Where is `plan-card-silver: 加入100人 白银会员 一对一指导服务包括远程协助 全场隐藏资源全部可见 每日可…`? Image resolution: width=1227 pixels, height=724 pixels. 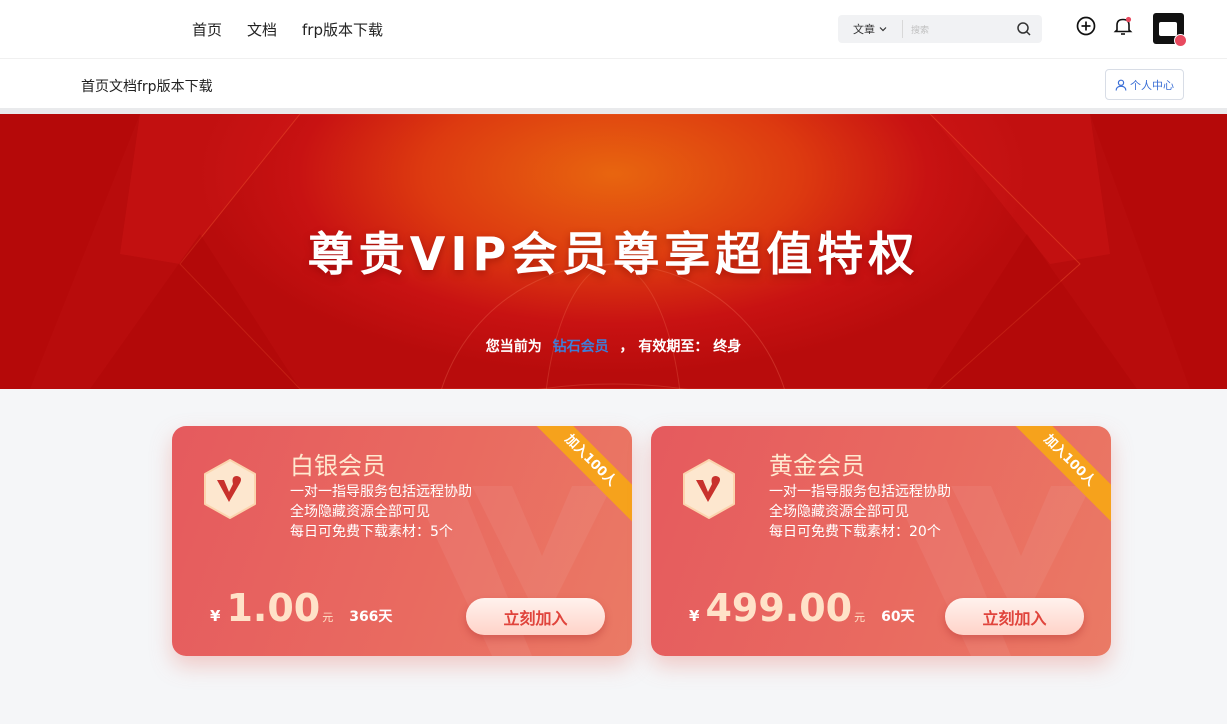
plan-card-silver: 加入100人 白银会员 一对一指导服务包括远程协助 全场隐藏资源全部可见 每日可… is located at coordinates (402, 541).